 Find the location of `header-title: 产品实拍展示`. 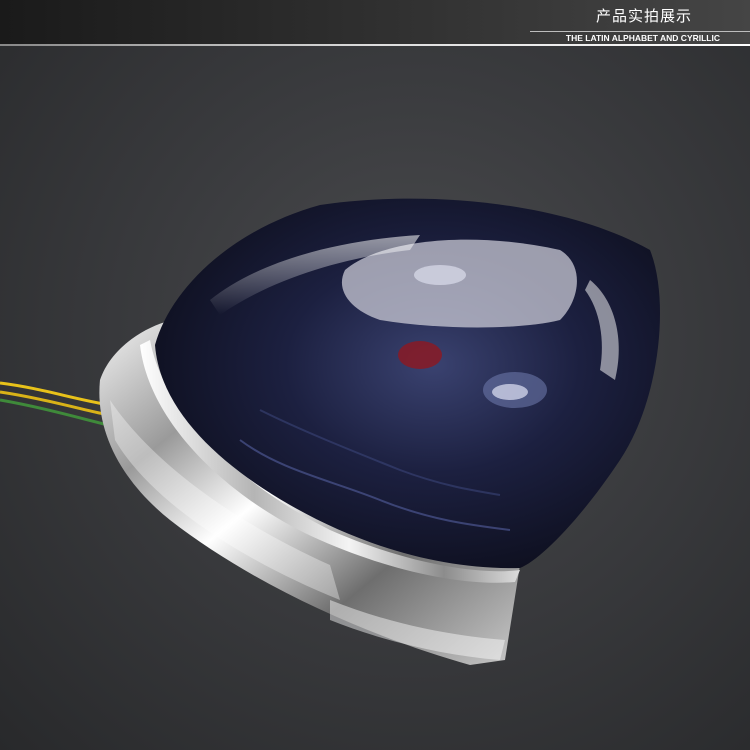

header-title: 产品实拍展示 is located at coordinates (643, 16).